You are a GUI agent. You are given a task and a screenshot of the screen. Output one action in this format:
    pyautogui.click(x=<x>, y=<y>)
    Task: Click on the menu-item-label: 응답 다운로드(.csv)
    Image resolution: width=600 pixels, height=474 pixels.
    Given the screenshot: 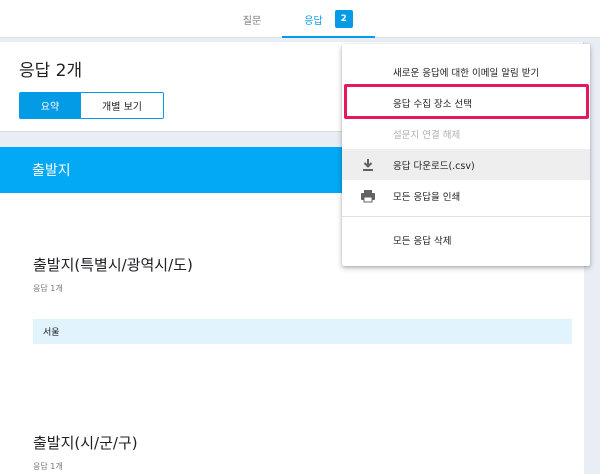 What is the action you would take?
    pyautogui.click(x=434, y=166)
    